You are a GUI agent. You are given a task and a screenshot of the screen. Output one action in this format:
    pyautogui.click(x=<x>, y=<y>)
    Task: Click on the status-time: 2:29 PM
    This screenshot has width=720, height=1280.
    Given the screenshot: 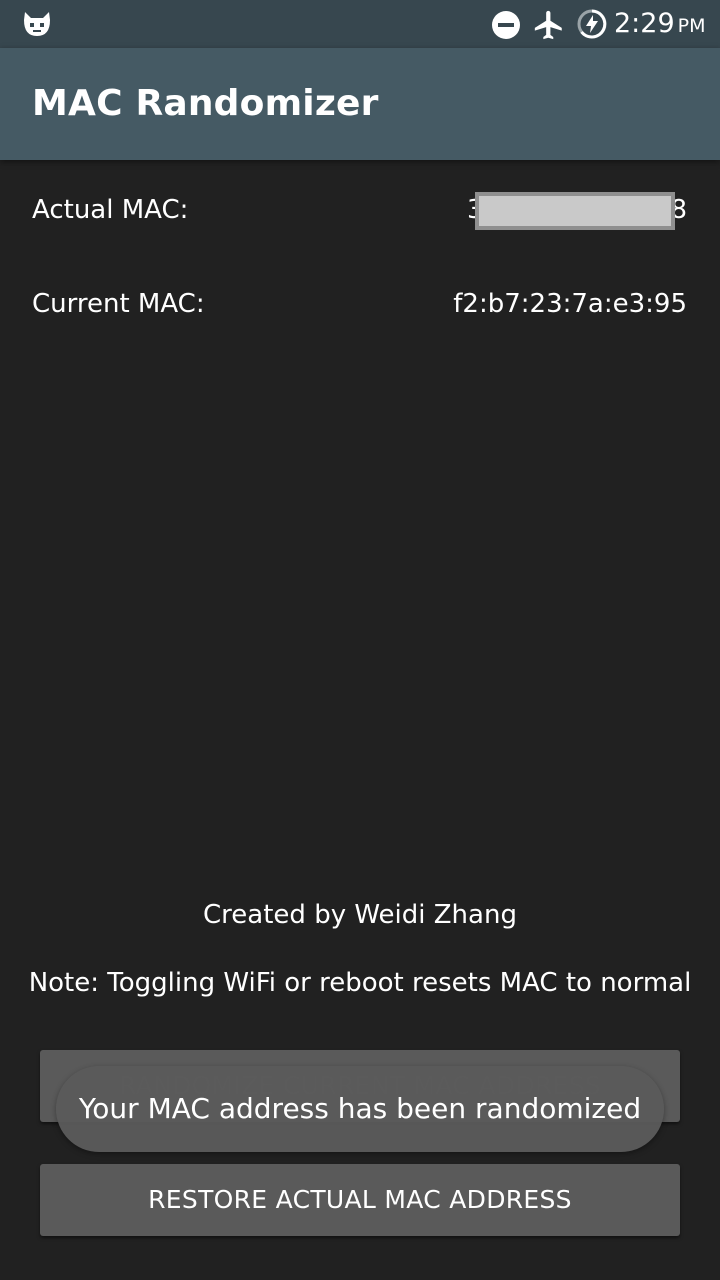 What is the action you would take?
    pyautogui.click(x=660, y=24)
    